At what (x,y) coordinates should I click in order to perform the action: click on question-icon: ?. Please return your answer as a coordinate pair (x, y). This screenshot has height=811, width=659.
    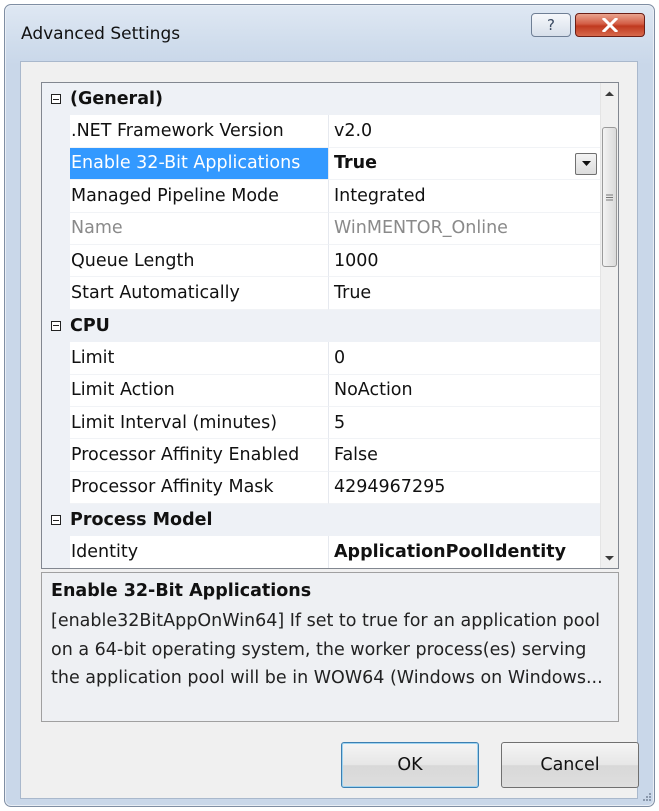
    Looking at the image, I should click on (551, 25).